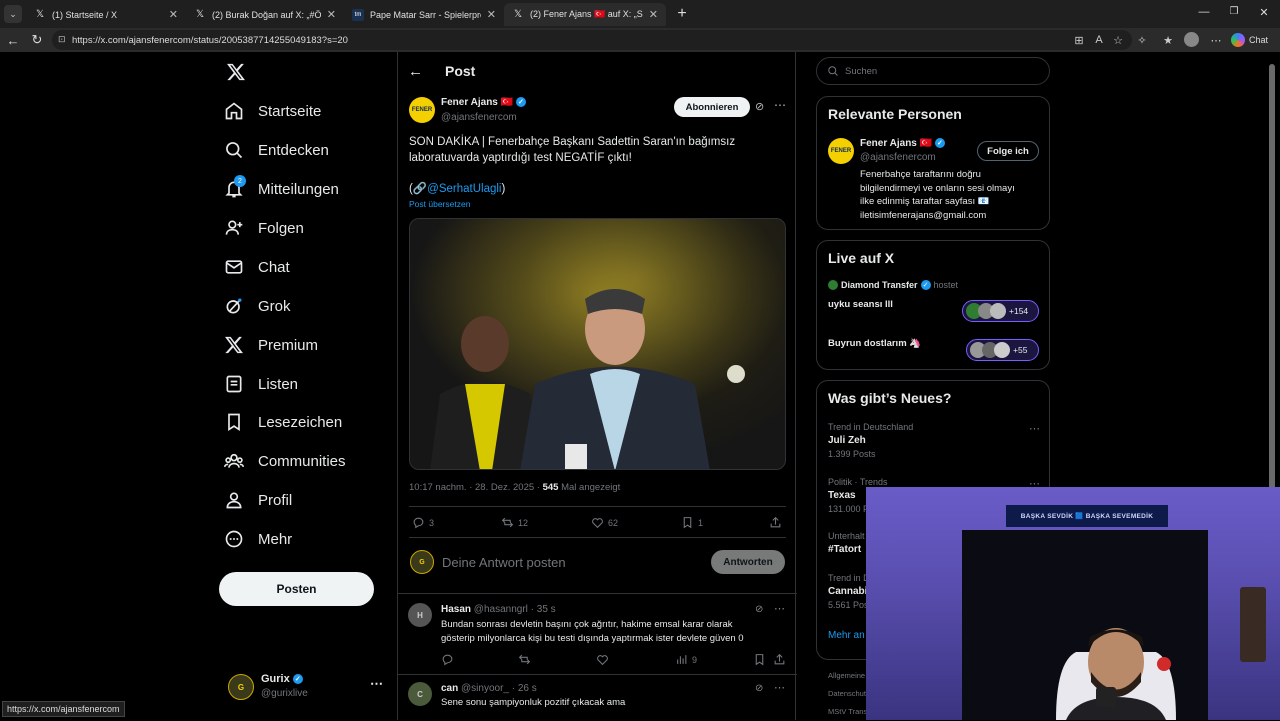  Describe the element at coordinates (272, 111) in the screenshot. I see `nav-item-startseite: Startseite` at that location.